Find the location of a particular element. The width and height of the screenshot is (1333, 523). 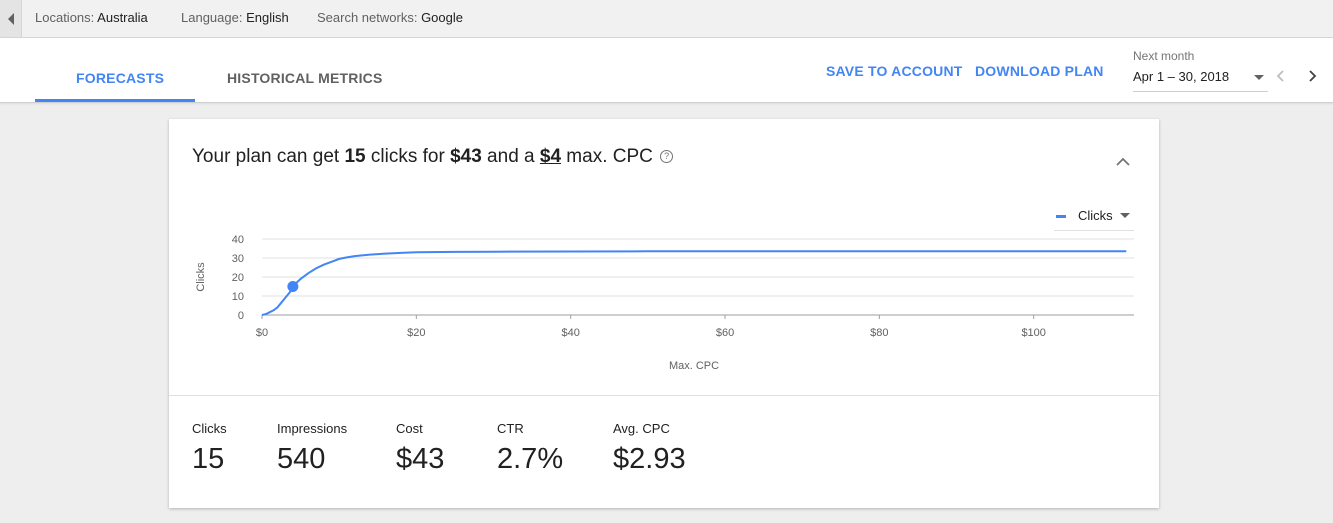

collapse-left-button is located at coordinates (11, 18).